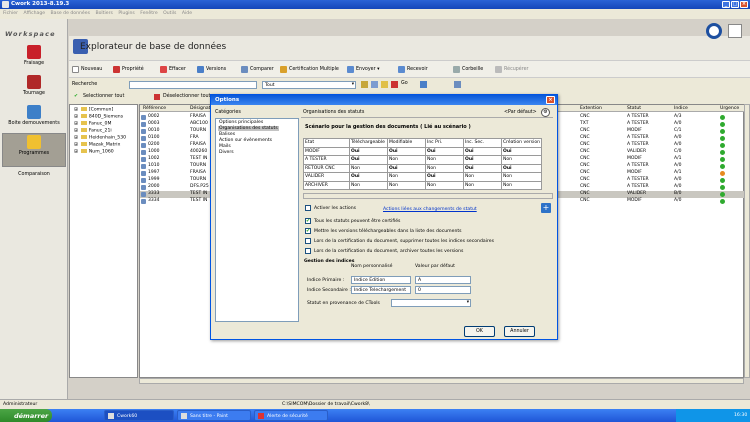 The image size is (750, 422). I want to click on go-button: Go, so click(409, 85).